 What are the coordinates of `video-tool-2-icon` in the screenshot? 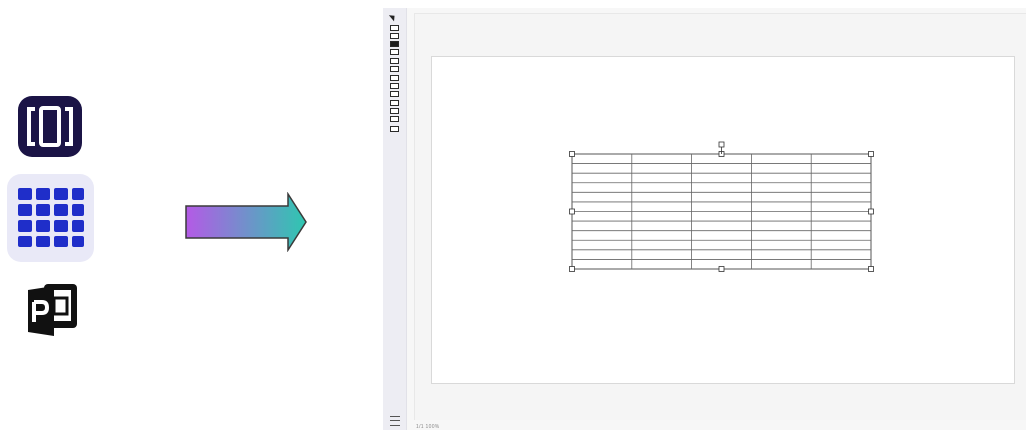 It's located at (394, 103).